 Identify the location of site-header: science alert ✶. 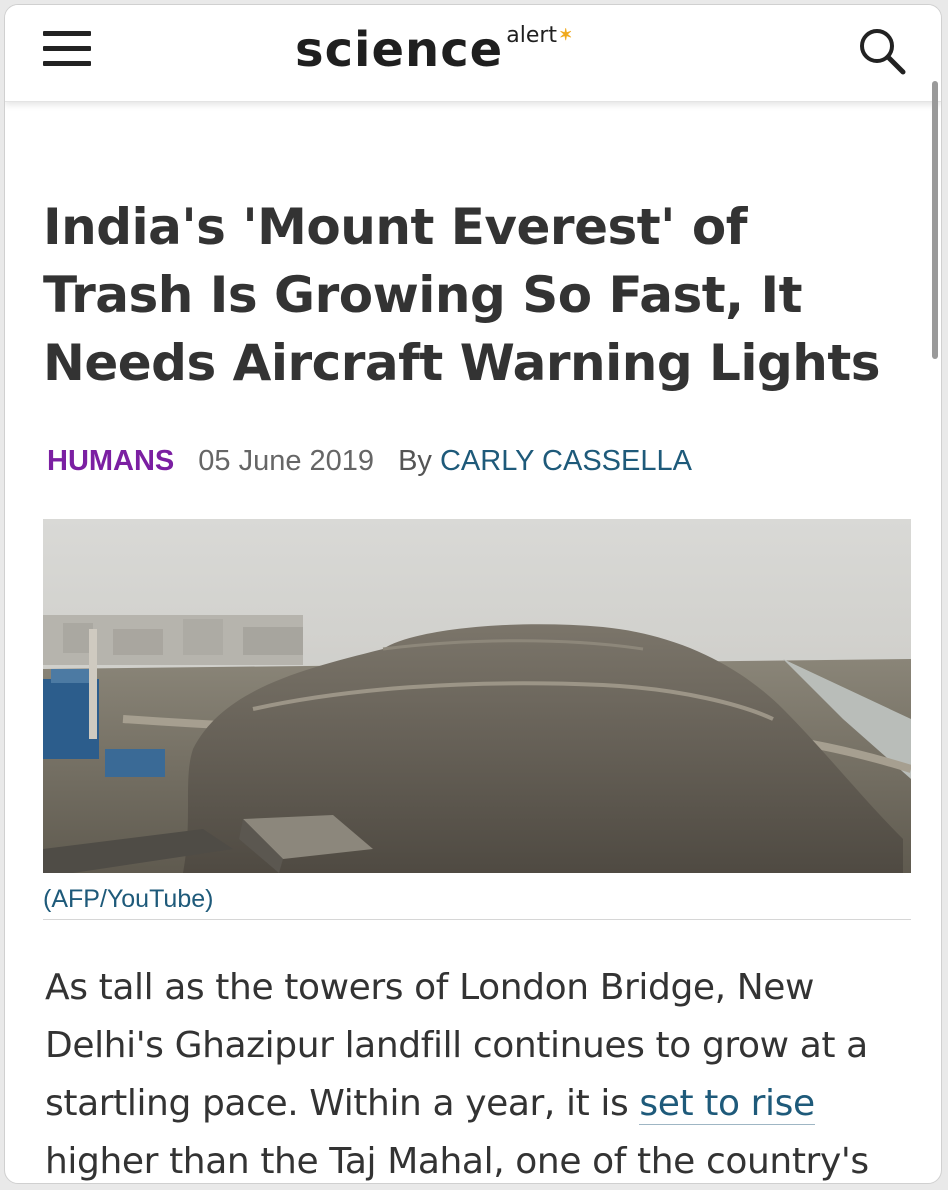
(473, 53).